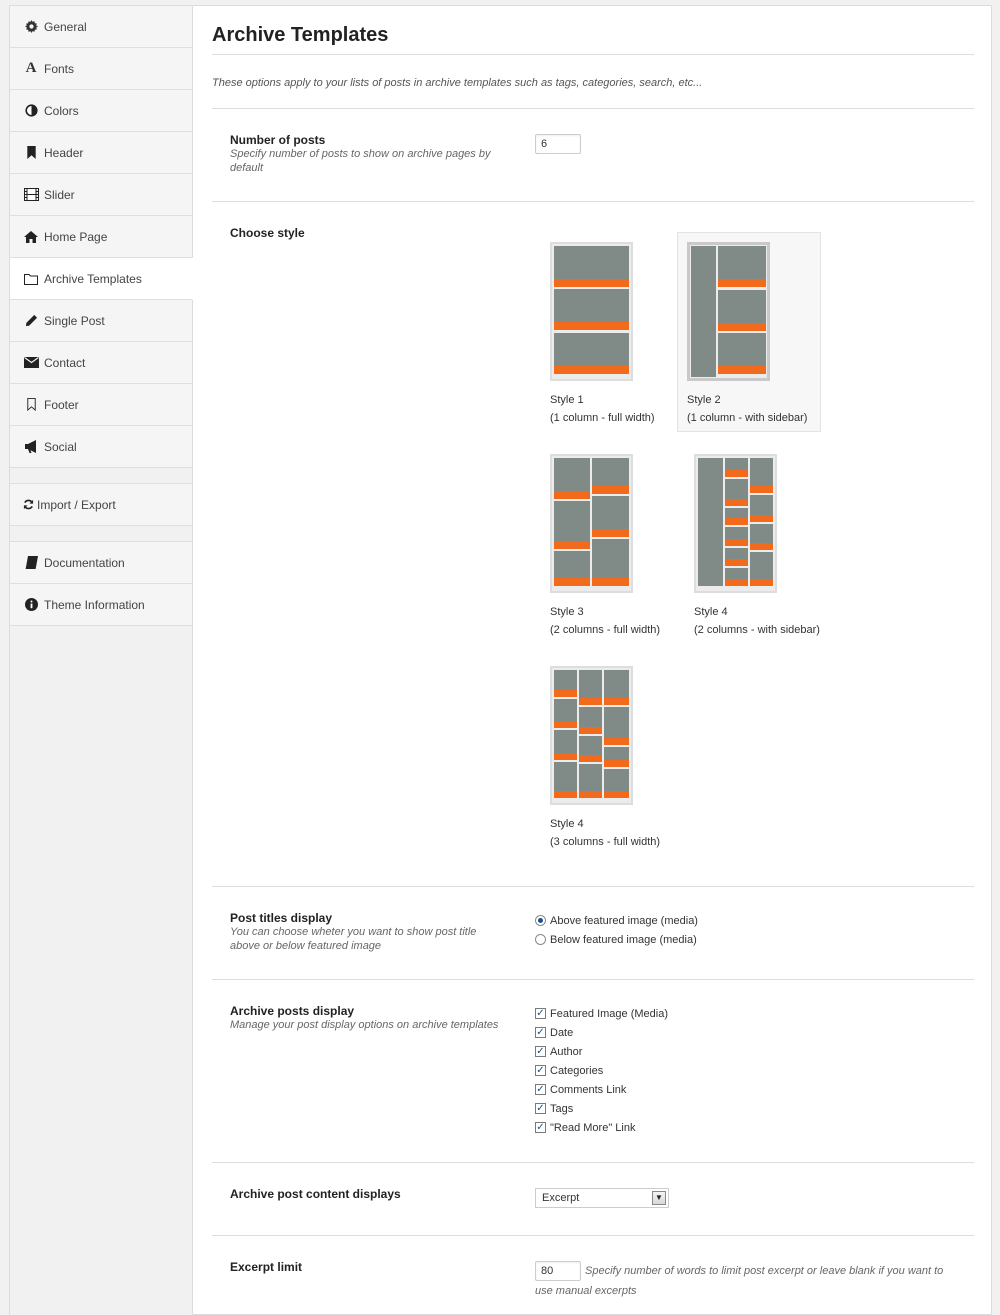 The height and width of the screenshot is (1315, 1000). What do you see at coordinates (101, 447) in the screenshot?
I see `sidebar-item-social: Social` at bounding box center [101, 447].